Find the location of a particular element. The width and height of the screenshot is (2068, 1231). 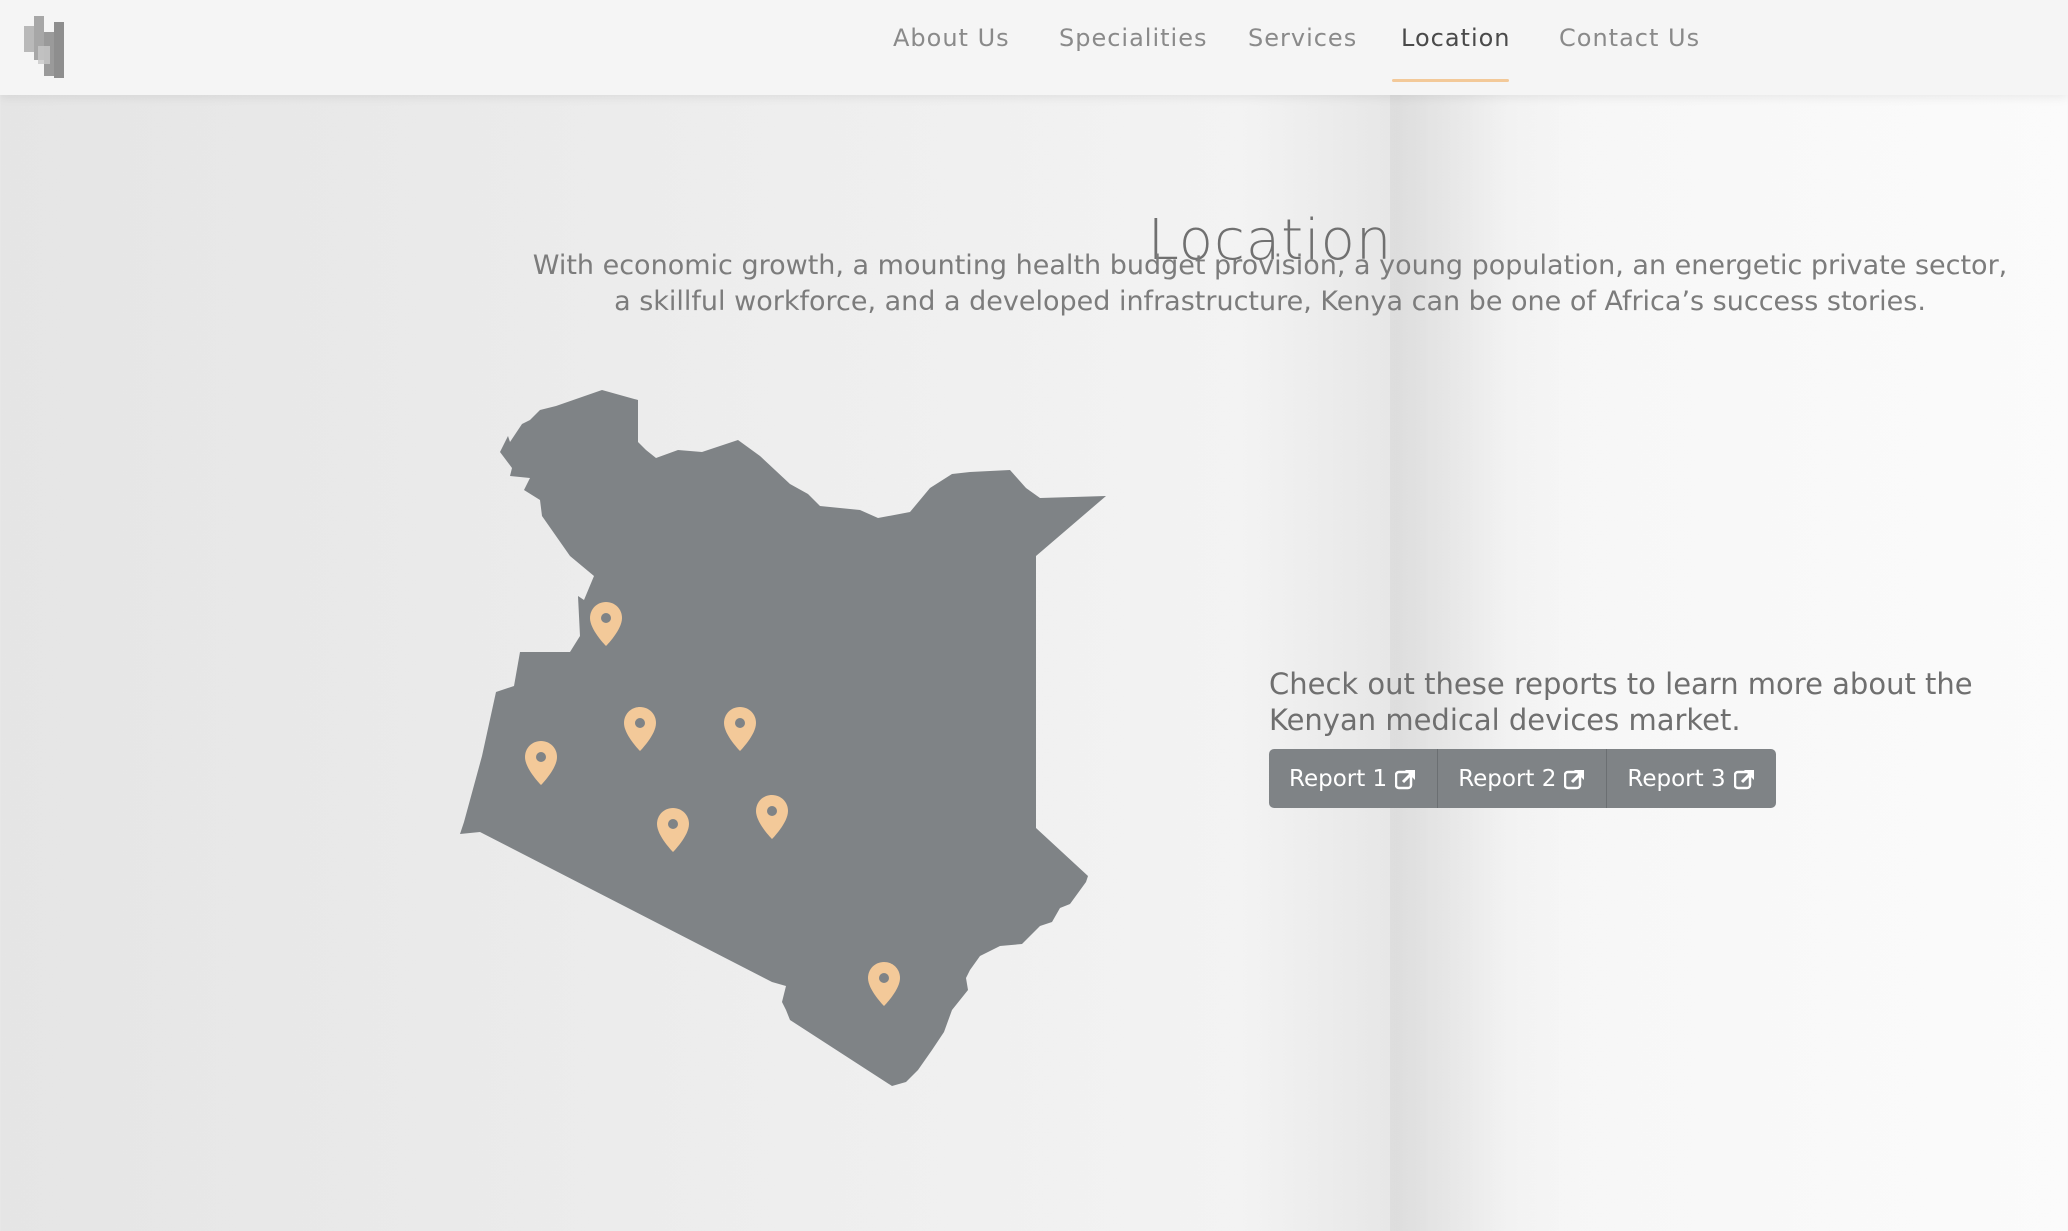

report-2-label: Report 2 is located at coordinates (1507, 778).